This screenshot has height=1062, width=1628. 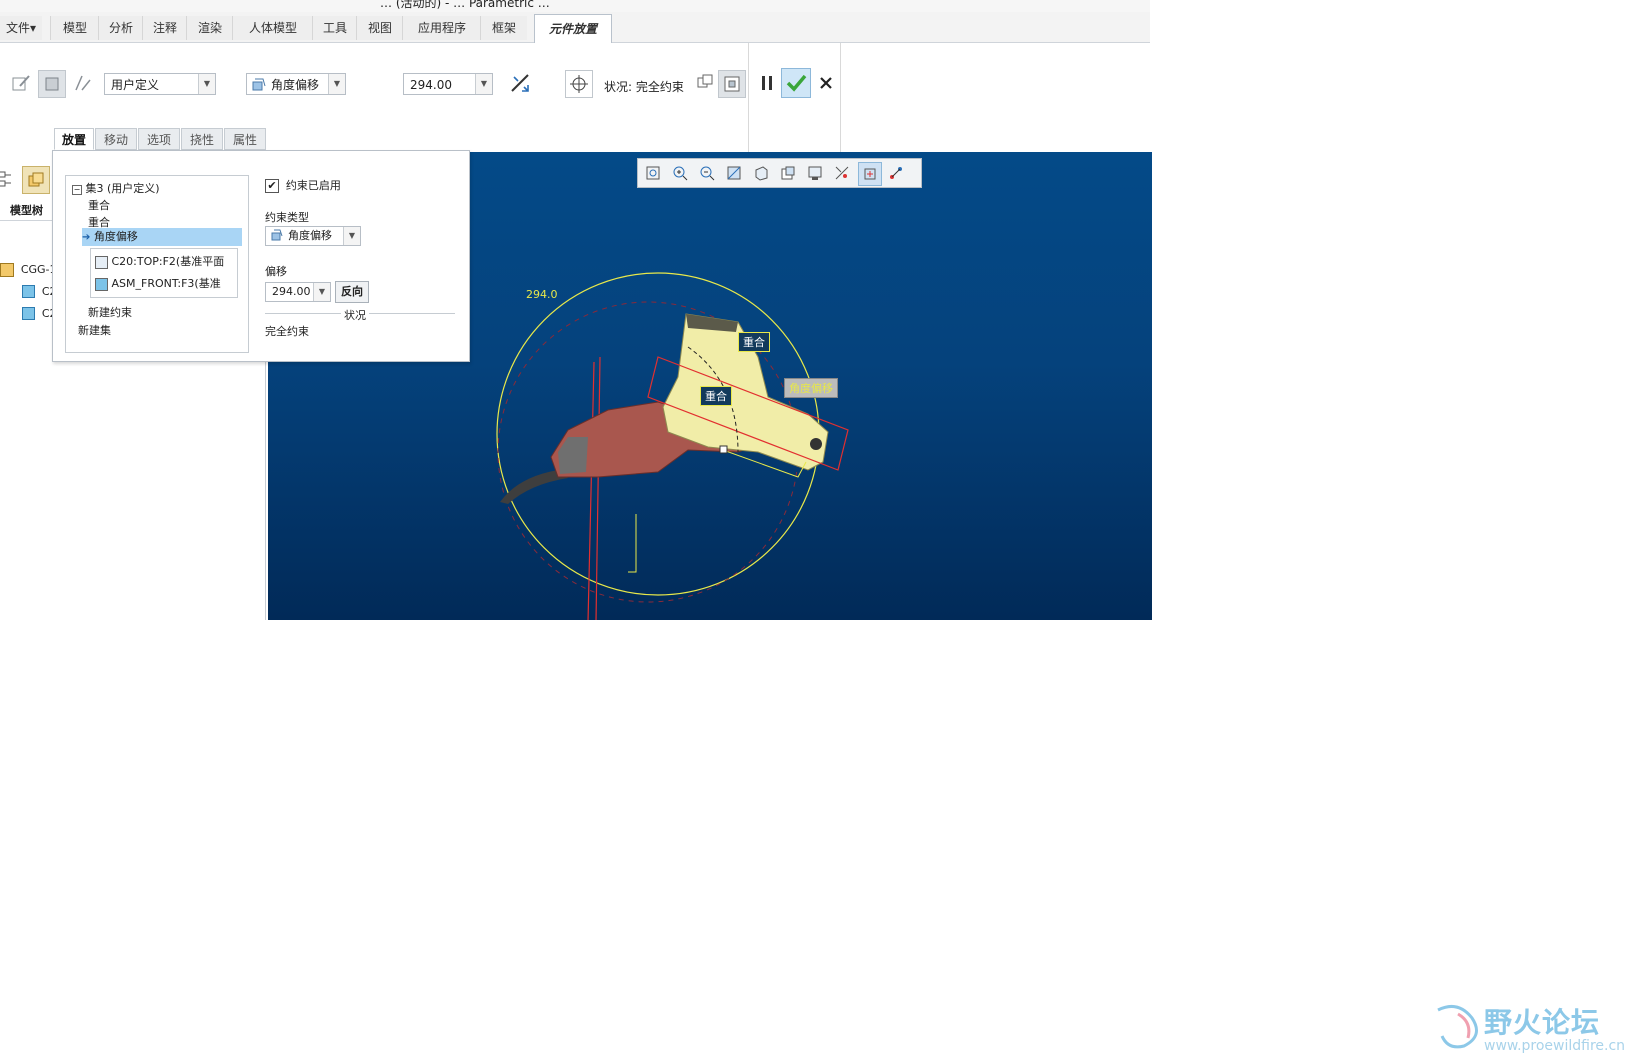 I want to click on flip-direction-icon, so click(x=520, y=83).